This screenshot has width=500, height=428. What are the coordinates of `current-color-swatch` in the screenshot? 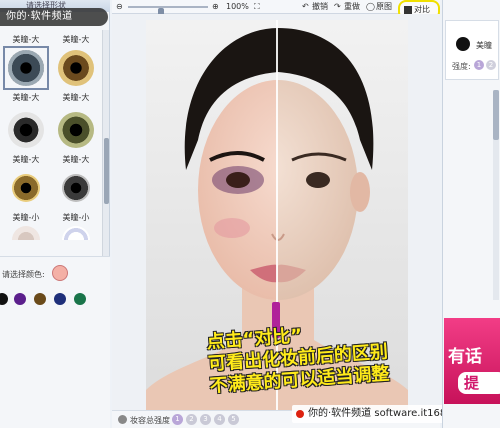 It's located at (60, 273).